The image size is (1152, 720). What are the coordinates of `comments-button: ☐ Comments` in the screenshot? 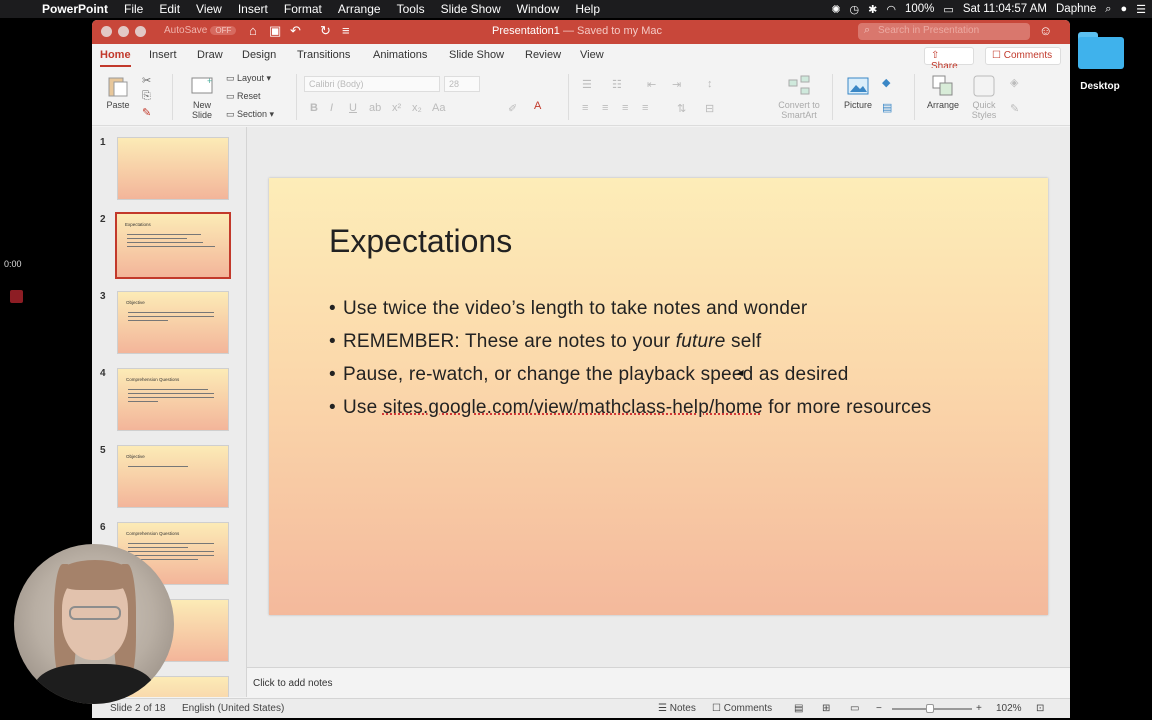 It's located at (1023, 56).